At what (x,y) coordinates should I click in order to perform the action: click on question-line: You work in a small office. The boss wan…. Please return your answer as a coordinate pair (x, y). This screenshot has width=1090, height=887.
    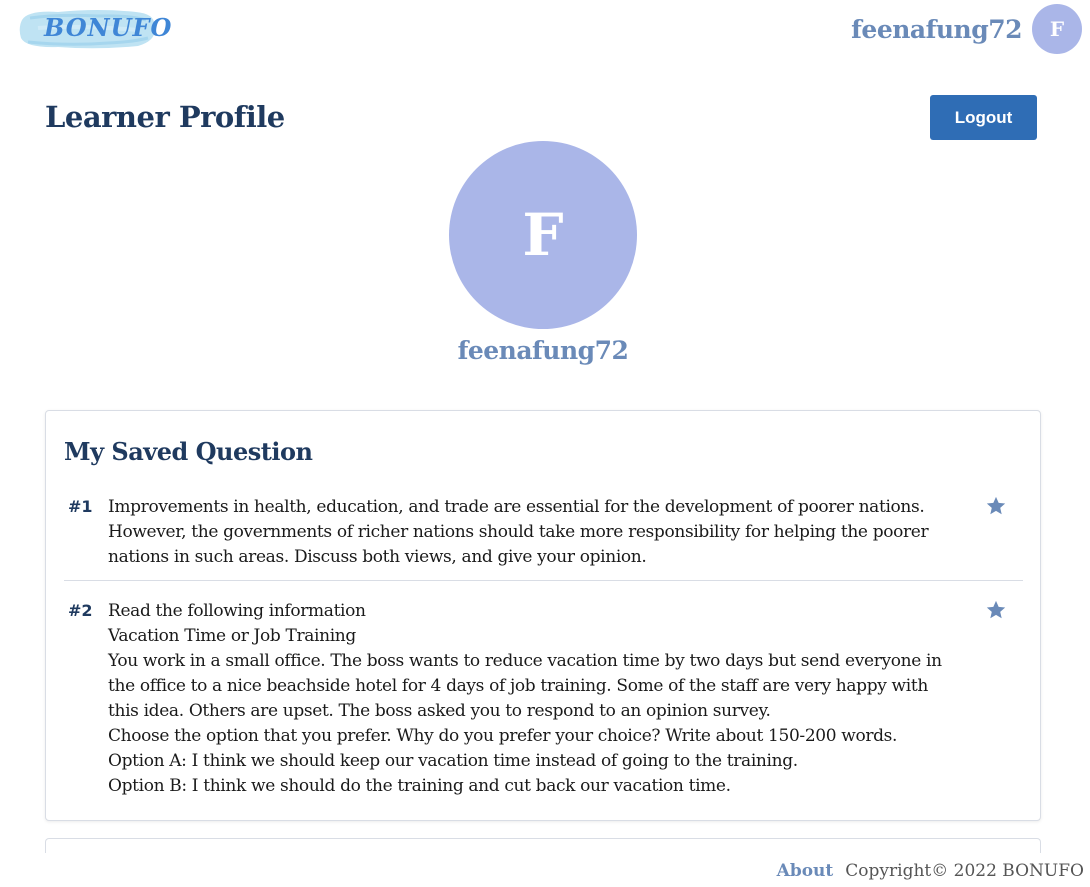
    Looking at the image, I should click on (525, 661).